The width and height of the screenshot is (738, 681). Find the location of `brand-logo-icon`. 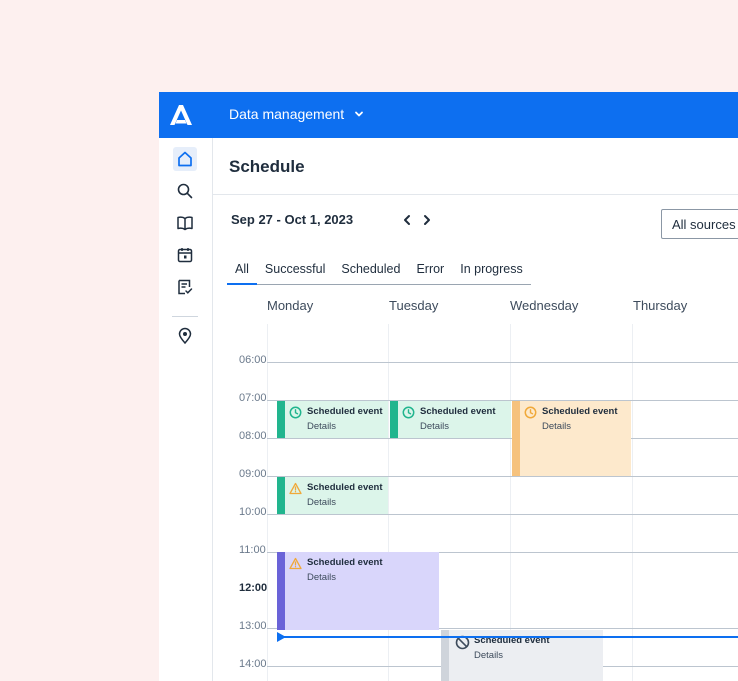

brand-logo-icon is located at coordinates (181, 115).